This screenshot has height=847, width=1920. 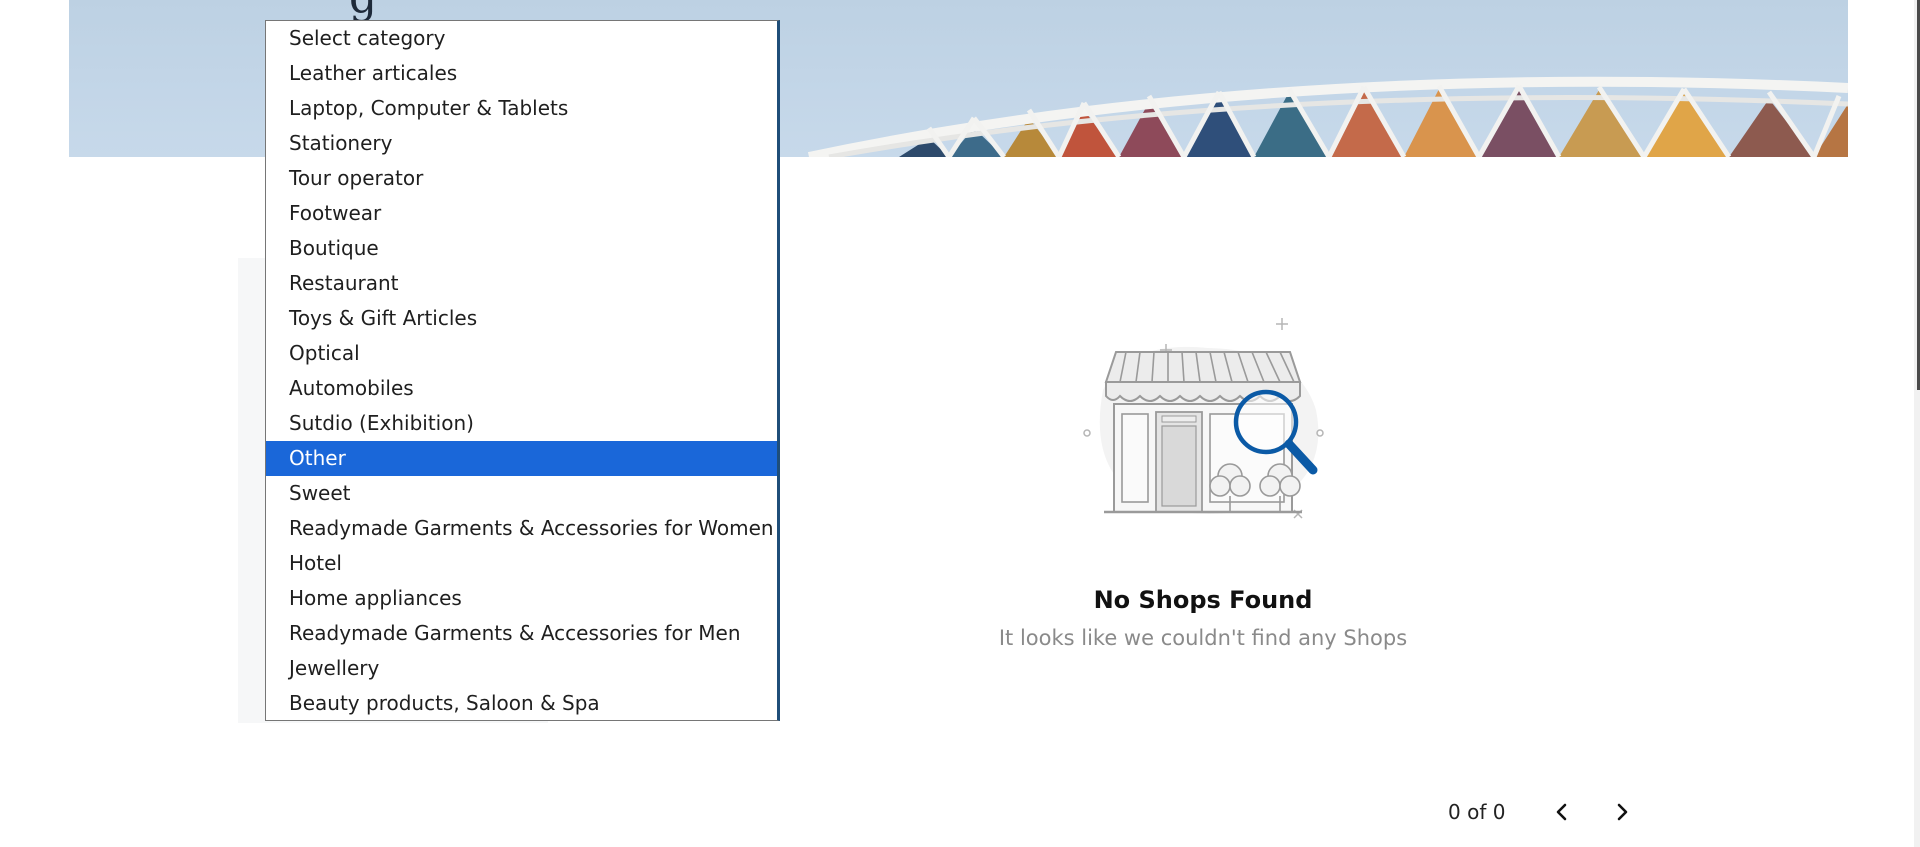 I want to click on category-option: Readymade Garments & Accessories for Men, so click(x=521, y=633).